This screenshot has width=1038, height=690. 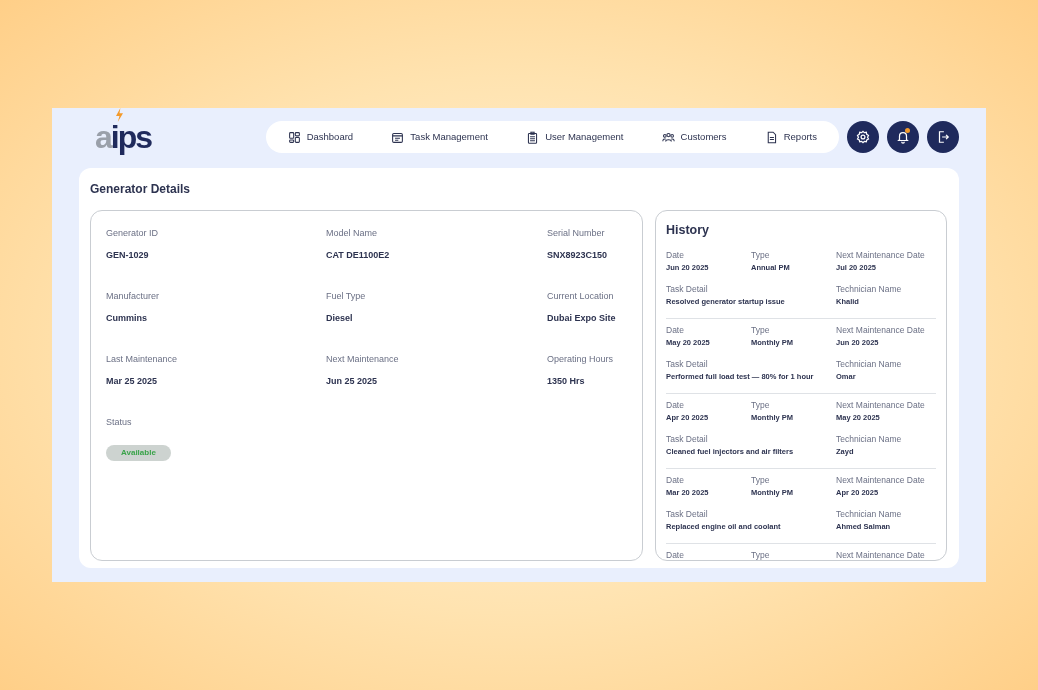 I want to click on nav-link: Customers, so click(x=694, y=137).